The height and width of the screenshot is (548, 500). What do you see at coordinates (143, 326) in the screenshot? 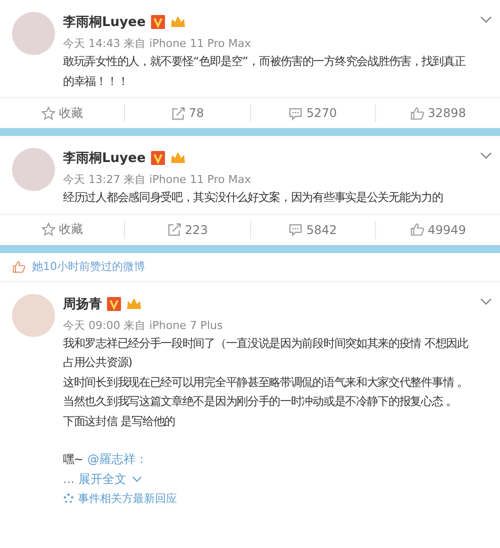
I see `post-time: 今天 09:00 来自 iPhone 7 Plus` at bounding box center [143, 326].